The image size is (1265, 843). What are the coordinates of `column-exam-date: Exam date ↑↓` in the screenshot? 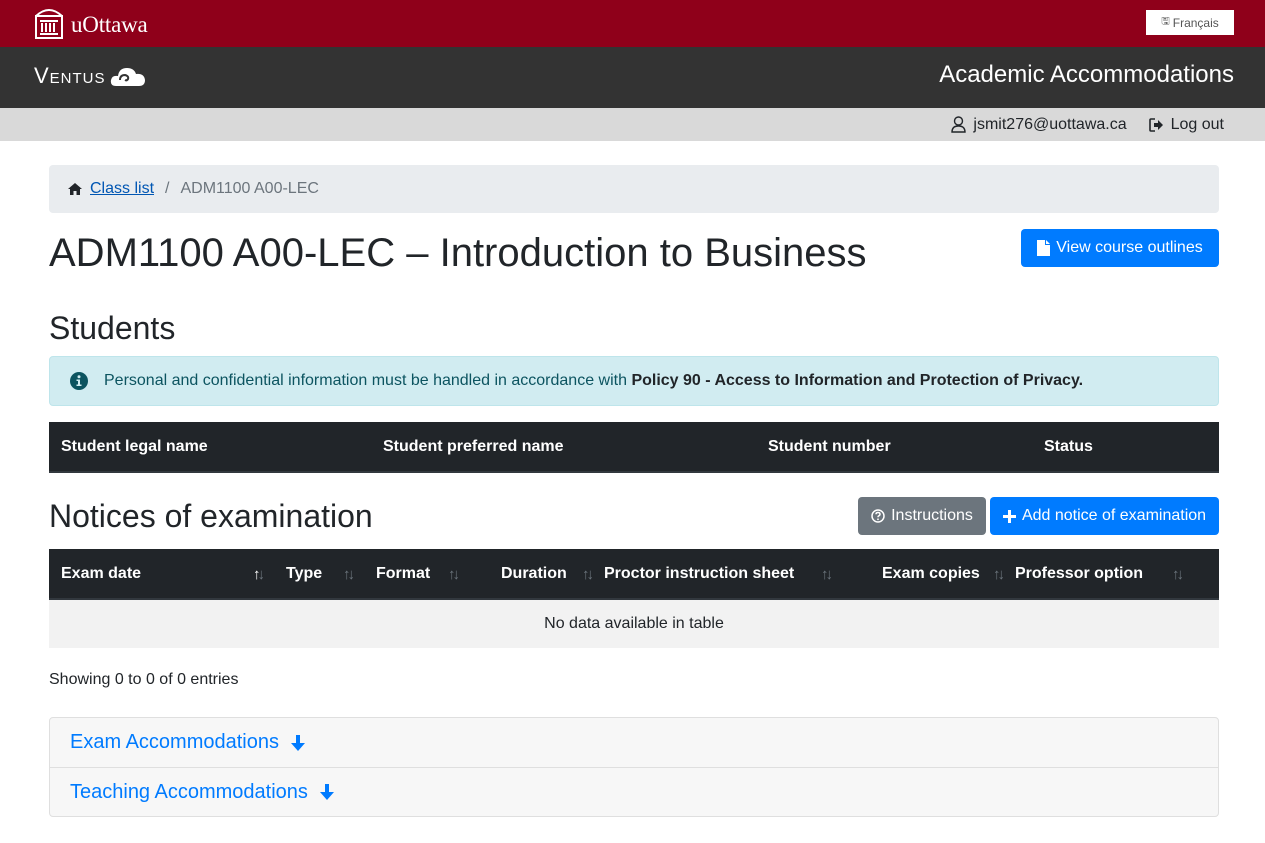 It's located at (161, 574).